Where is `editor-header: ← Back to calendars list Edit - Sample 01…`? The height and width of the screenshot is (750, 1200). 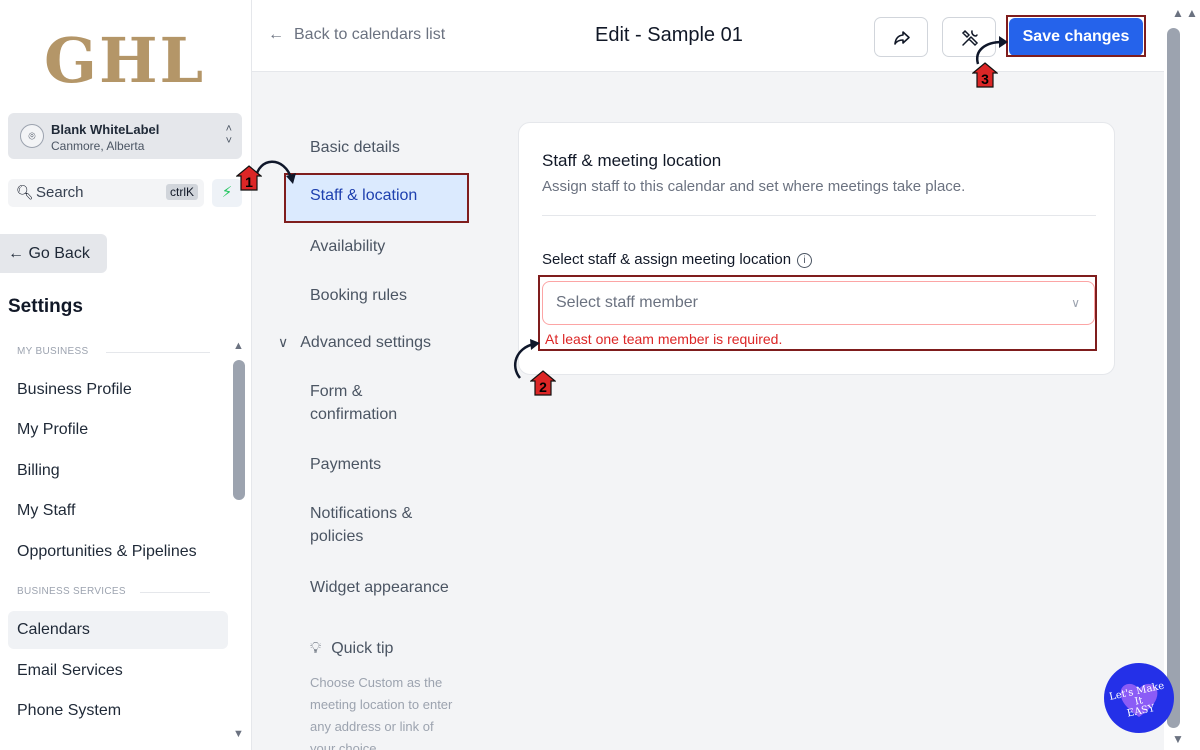 editor-header: ← Back to calendars list Edit - Sample 01… is located at coordinates (708, 36).